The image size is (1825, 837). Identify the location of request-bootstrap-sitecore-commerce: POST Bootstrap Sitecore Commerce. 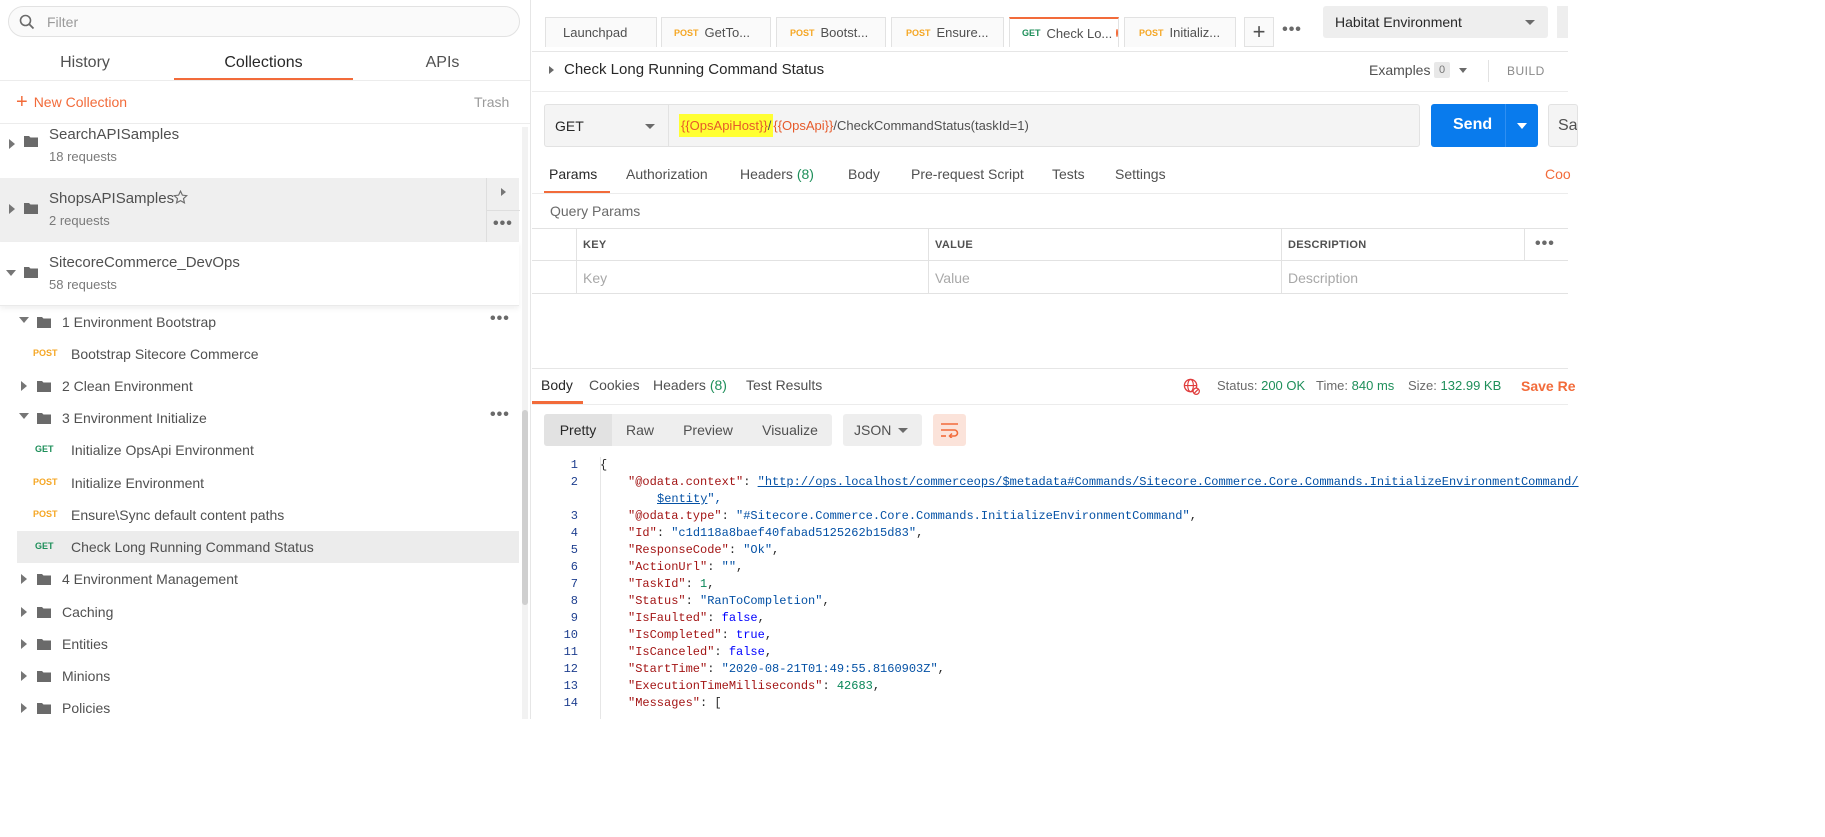
(259, 354).